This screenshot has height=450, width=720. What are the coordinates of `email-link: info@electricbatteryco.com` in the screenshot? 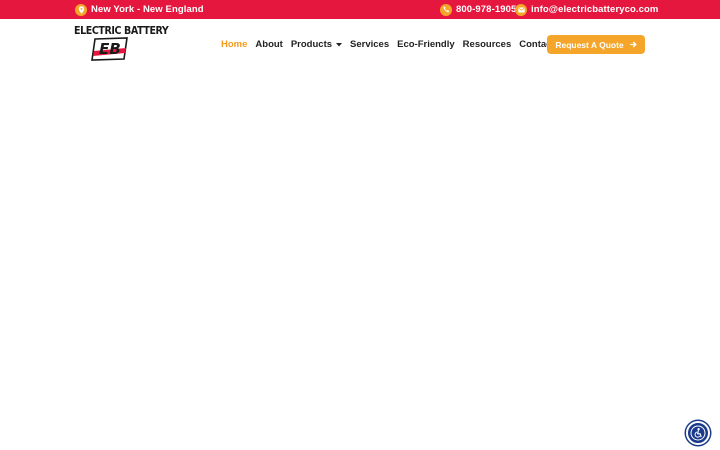 It's located at (586, 9).